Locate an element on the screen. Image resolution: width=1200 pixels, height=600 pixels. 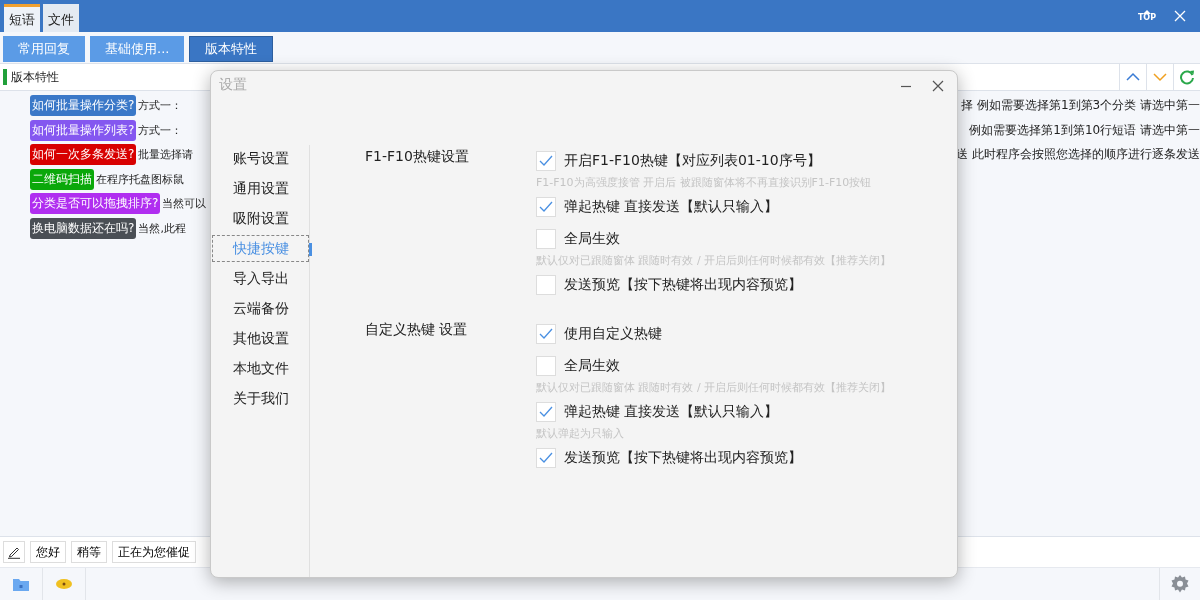
quick-reply-button: 您好 is located at coordinates (48, 552).